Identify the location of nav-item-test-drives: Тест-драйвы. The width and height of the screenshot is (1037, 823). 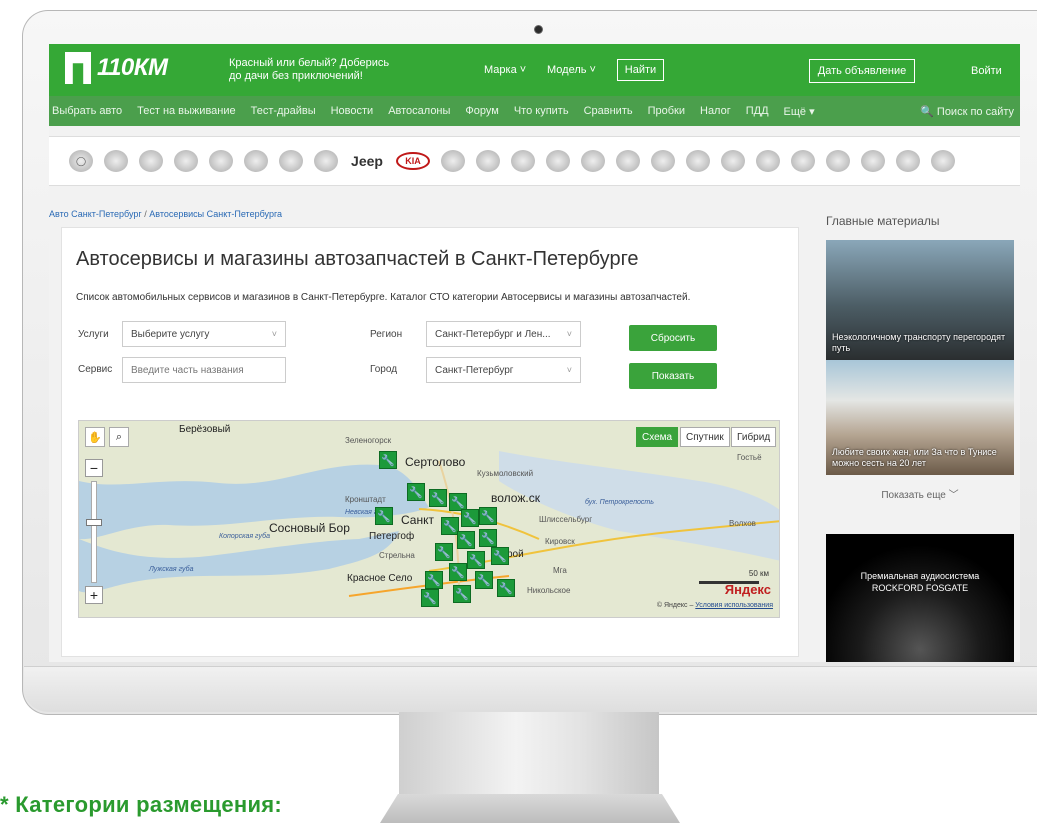
(283, 111).